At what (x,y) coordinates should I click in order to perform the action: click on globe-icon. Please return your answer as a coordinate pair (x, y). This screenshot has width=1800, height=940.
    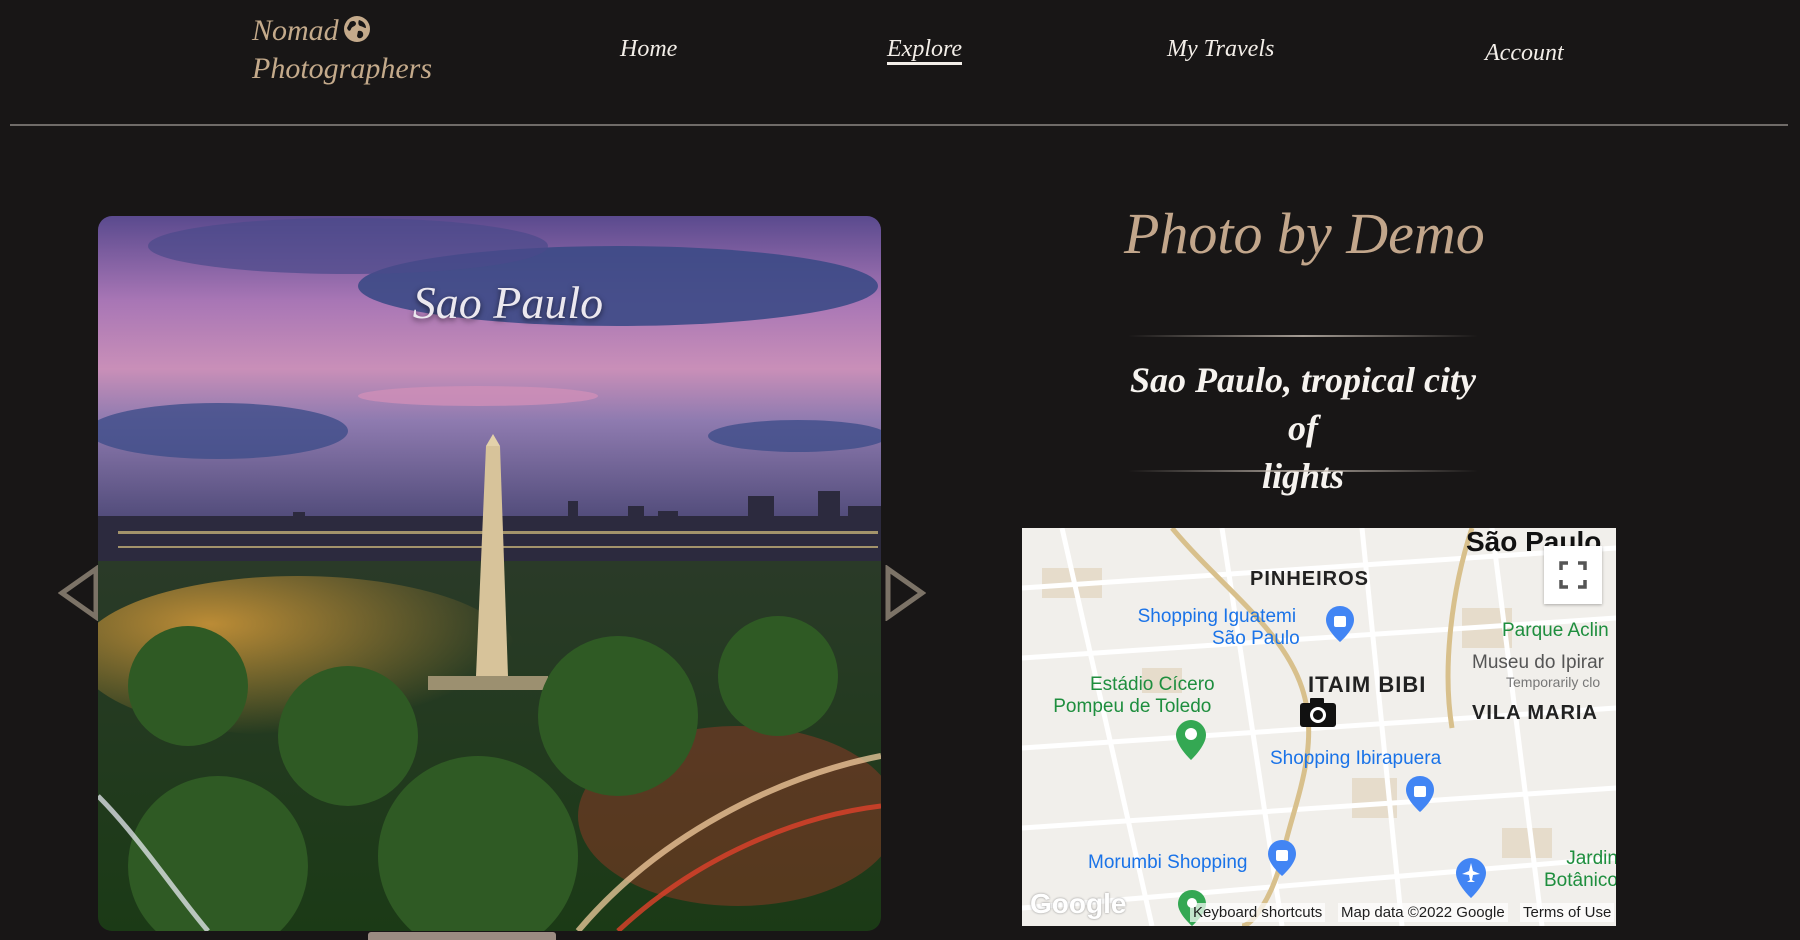
    Looking at the image, I should click on (357, 29).